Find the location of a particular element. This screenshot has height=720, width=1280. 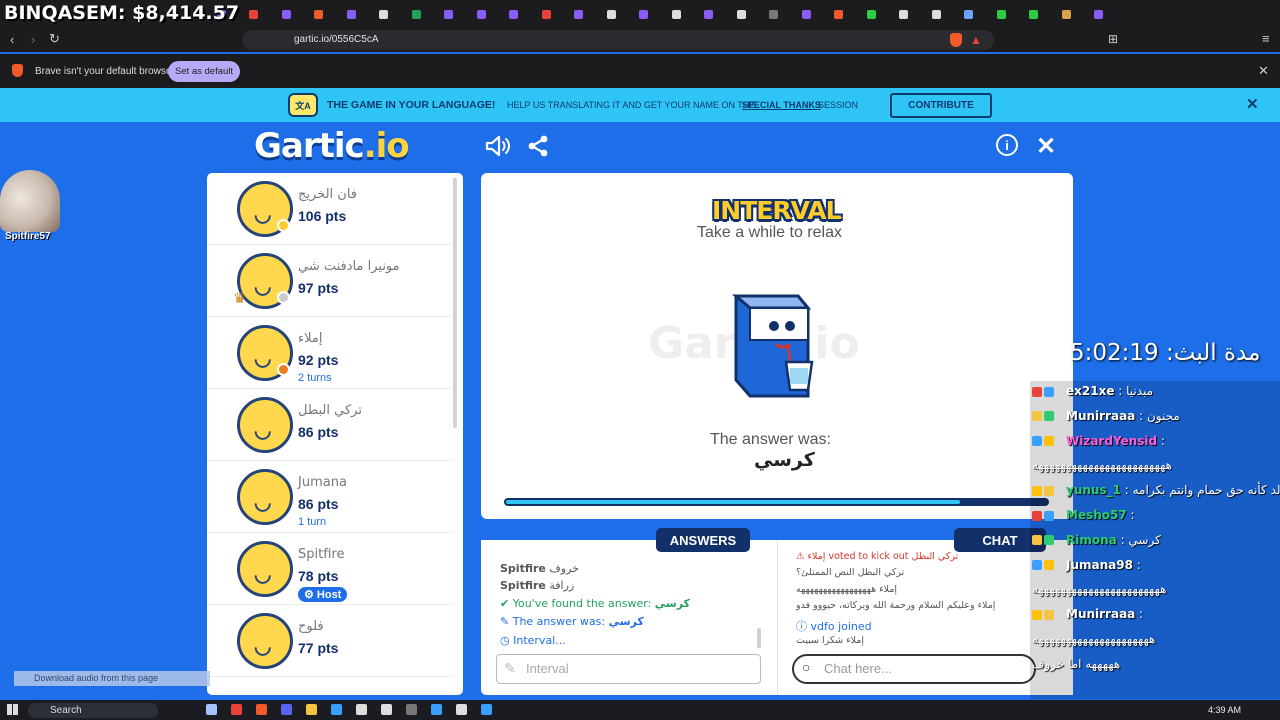

player-row: ◡ تركي البطل 86 pts is located at coordinates (330, 425).